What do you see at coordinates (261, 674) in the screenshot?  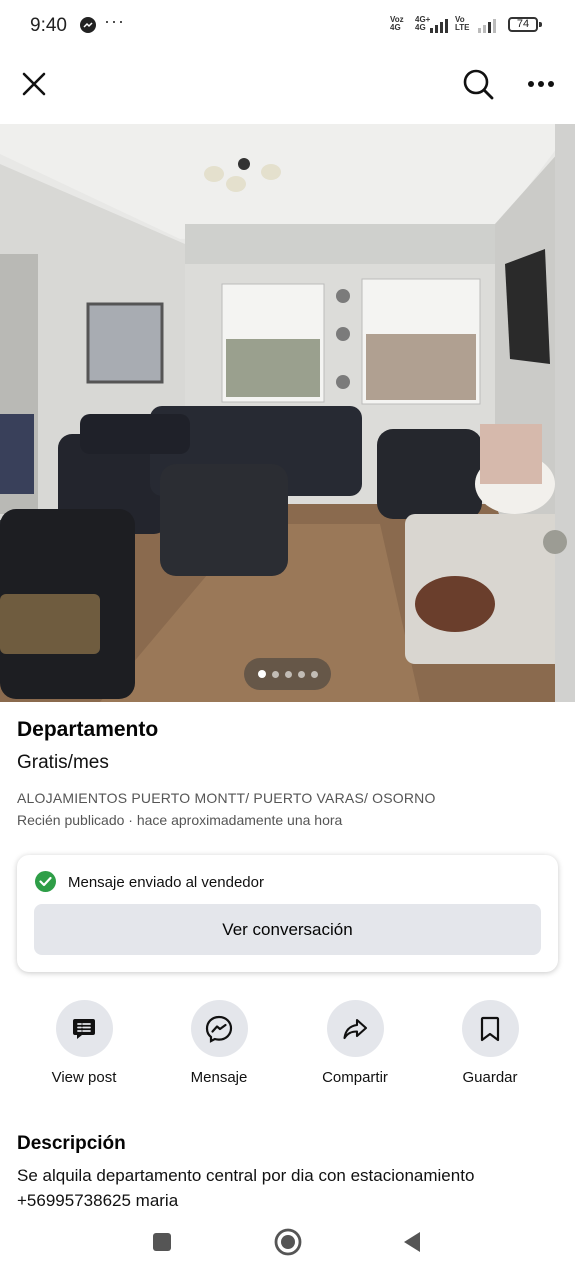 I see `pager-dot-active` at bounding box center [261, 674].